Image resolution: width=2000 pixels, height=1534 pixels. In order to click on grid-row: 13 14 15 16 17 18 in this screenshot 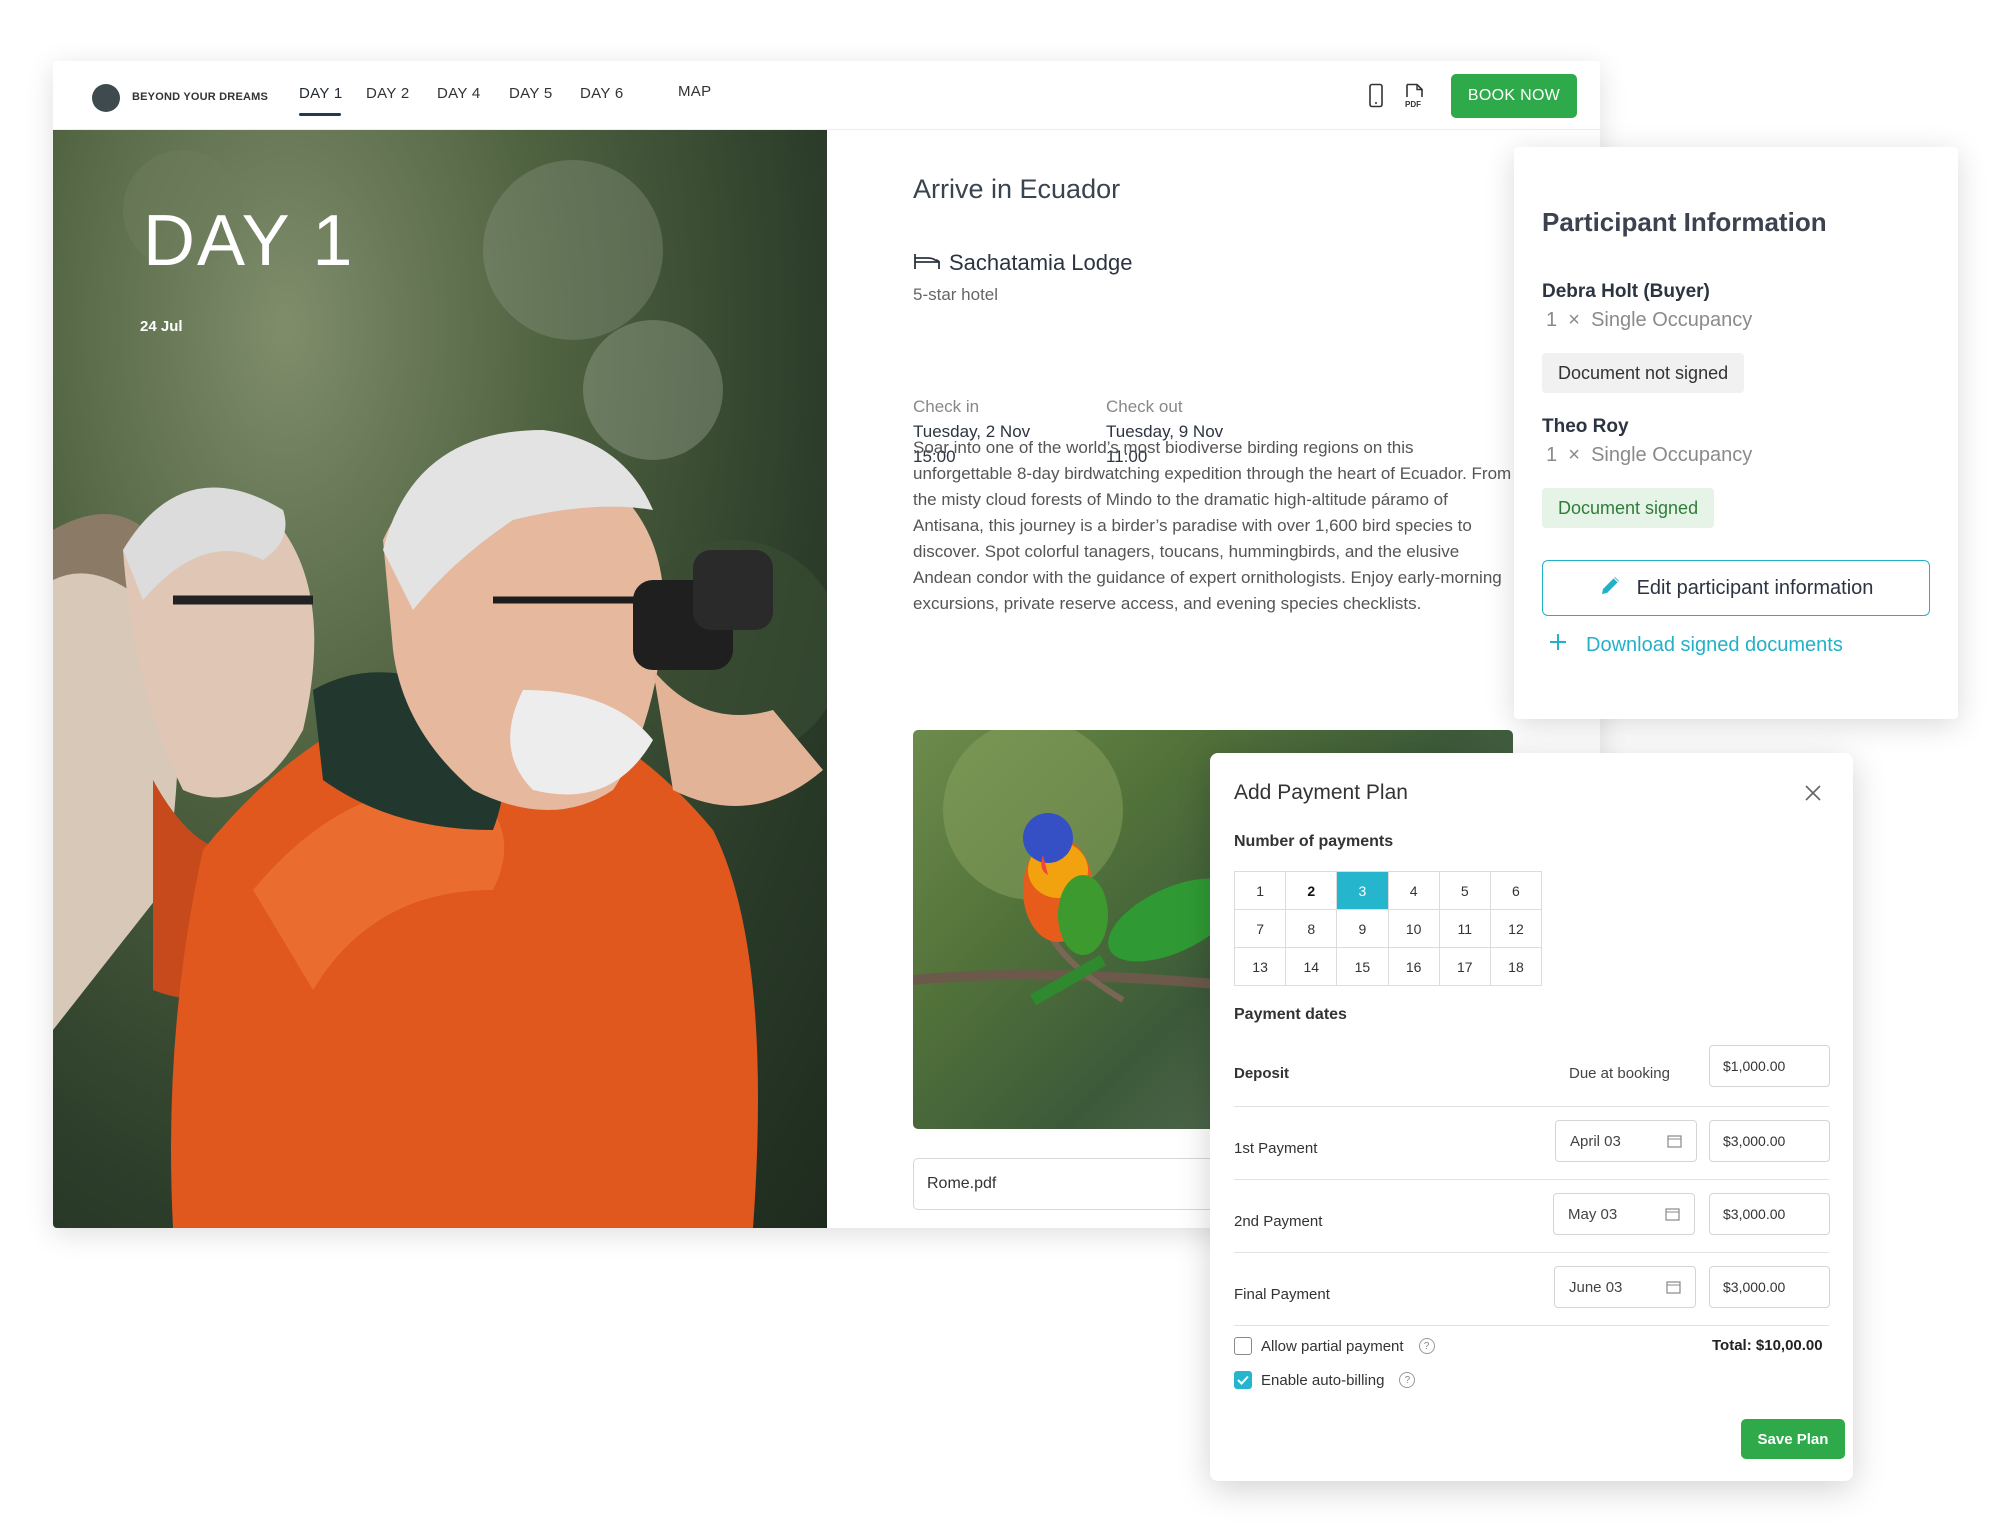, I will do `click(1389, 967)`.